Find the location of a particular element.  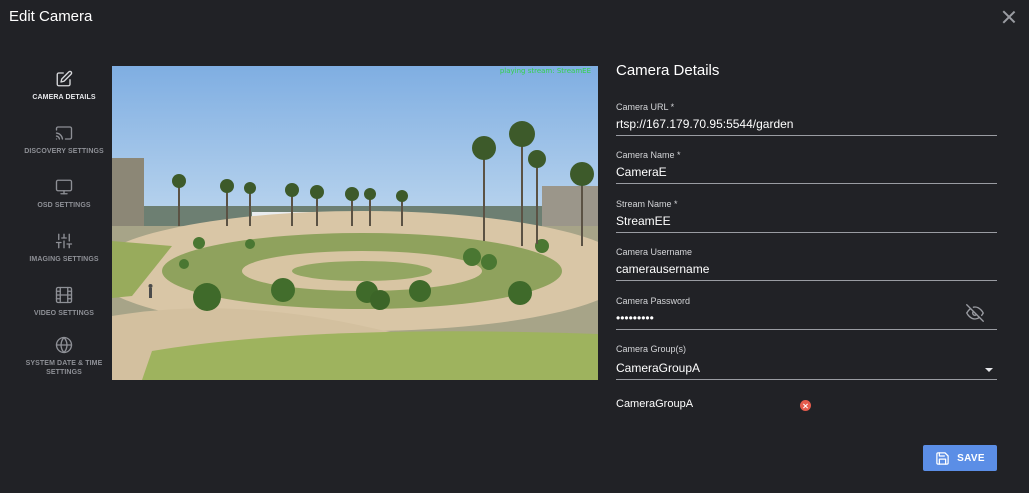

sidebar-item-discovery-settings: DISCOVERY SETTINGS is located at coordinates (64, 140).